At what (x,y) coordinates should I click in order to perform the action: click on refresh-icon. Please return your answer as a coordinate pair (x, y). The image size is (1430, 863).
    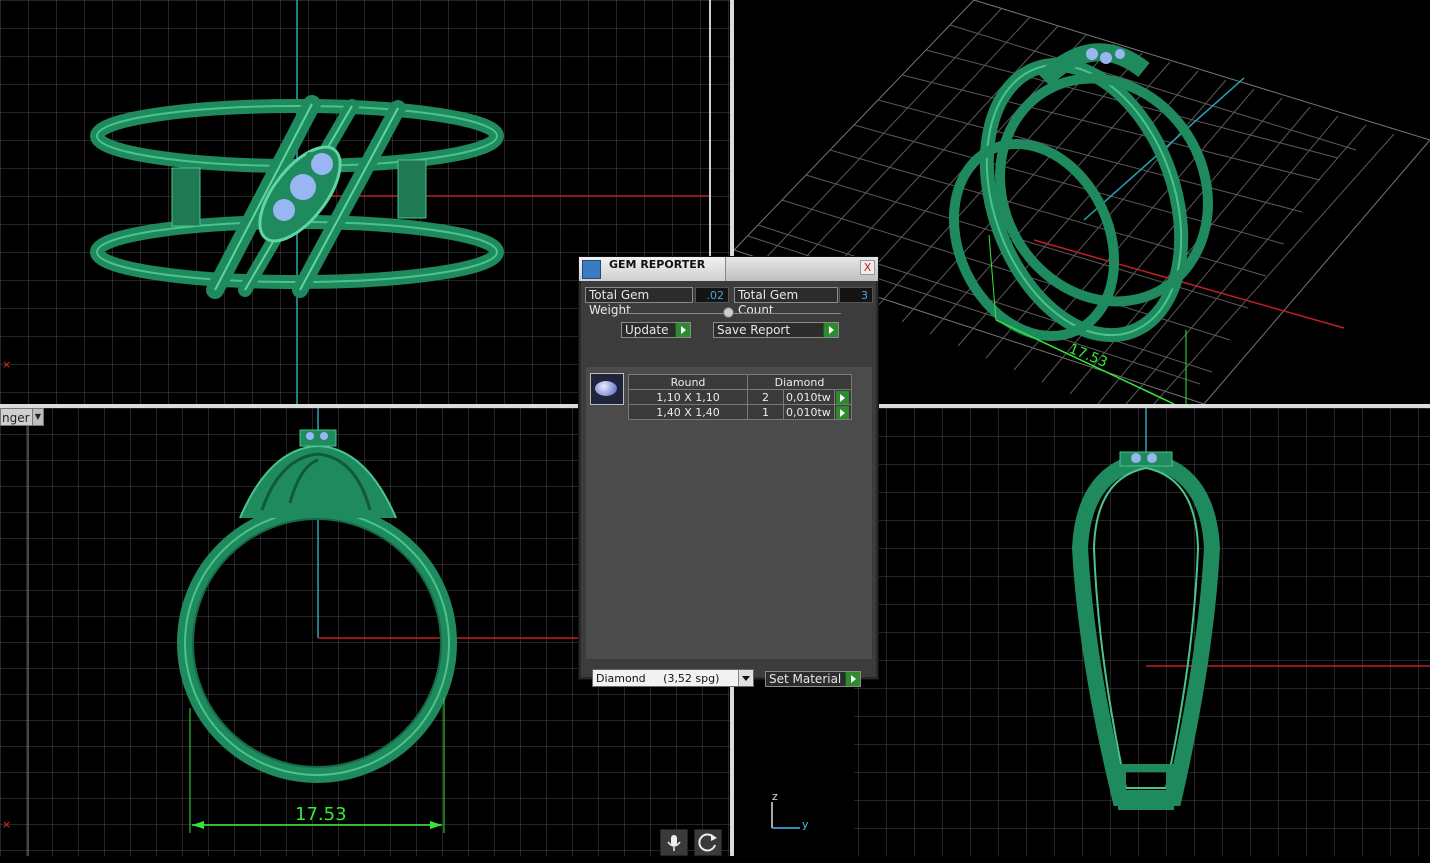
    Looking at the image, I should click on (707, 842).